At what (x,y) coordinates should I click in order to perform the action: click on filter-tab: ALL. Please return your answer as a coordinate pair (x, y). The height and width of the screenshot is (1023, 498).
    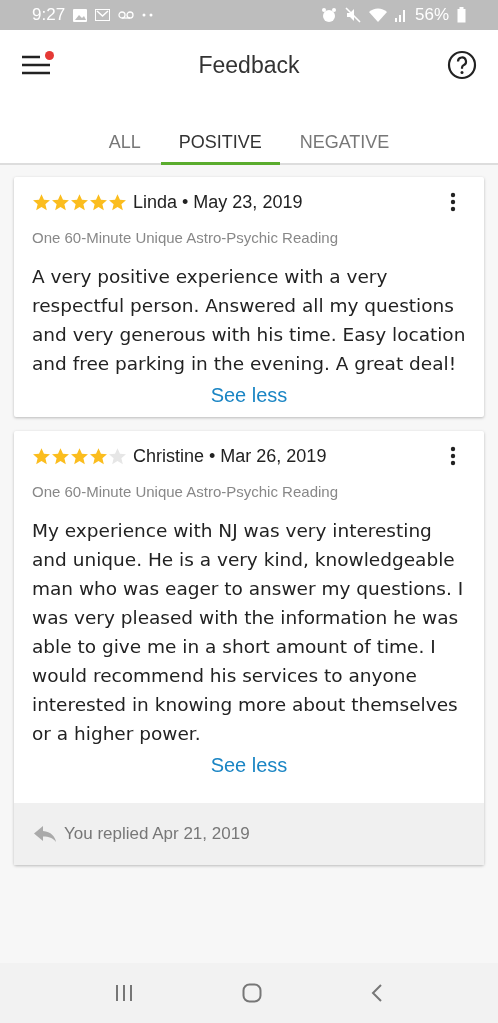
    Looking at the image, I should click on (124, 132).